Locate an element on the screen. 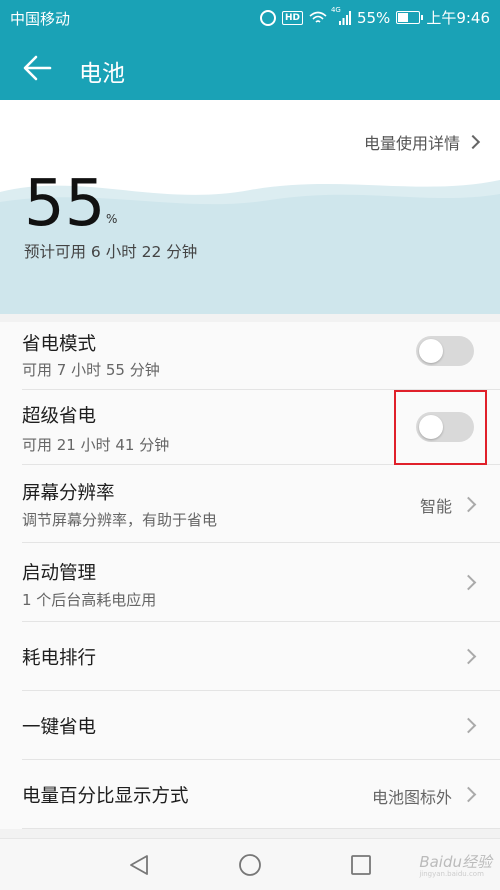 Image resolution: width=500 pixels, height=890 pixels. usage-details-link: 电量使用详情 is located at coordinates (422, 142).